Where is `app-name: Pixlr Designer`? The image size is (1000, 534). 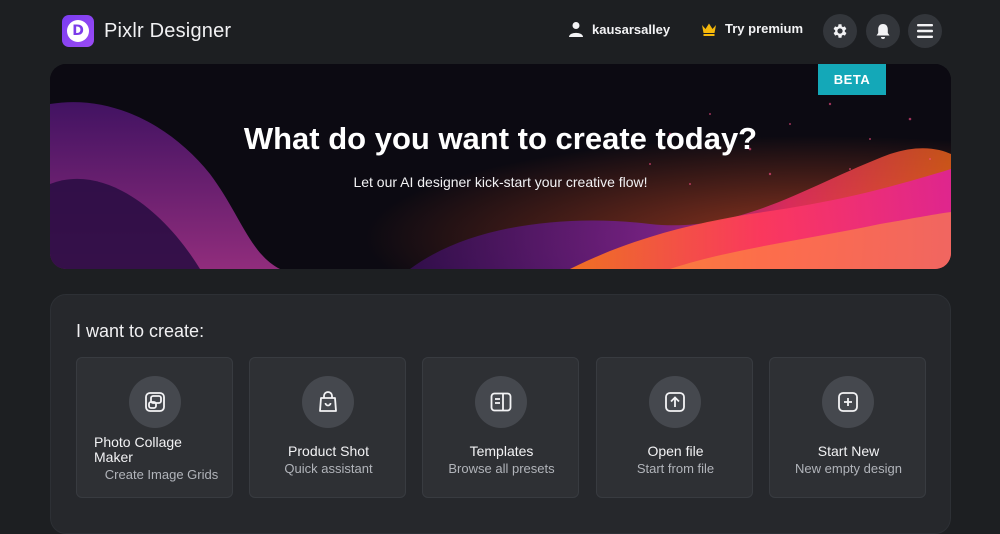
app-name: Pixlr Designer is located at coordinates (168, 30).